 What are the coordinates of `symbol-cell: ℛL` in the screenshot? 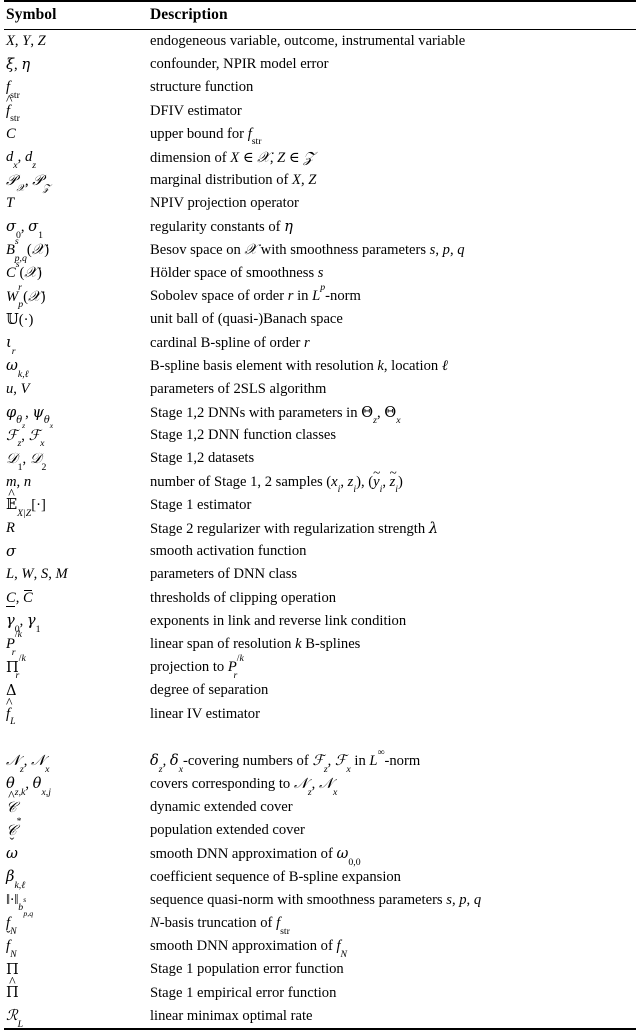 It's located at (15, 1018).